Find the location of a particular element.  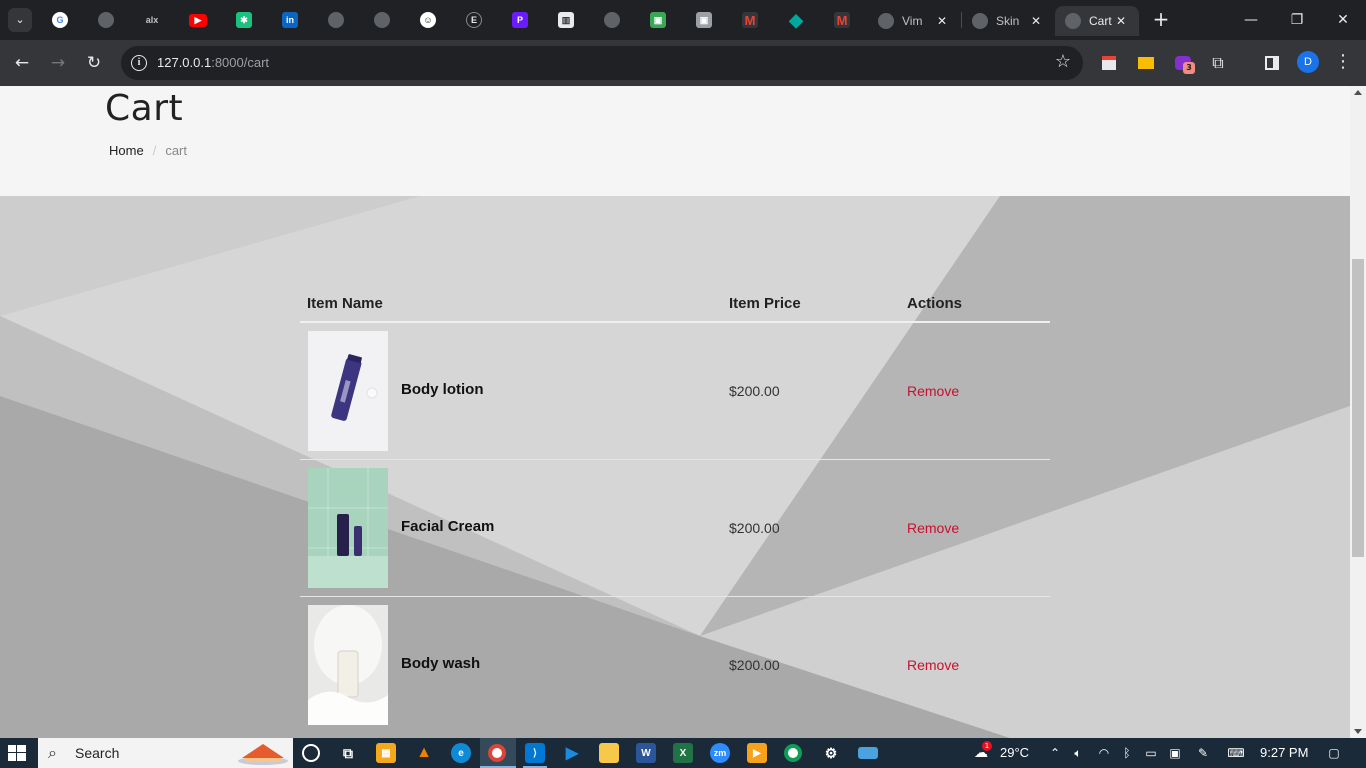

address-bar: i 127.0.0.1:8000/cart ☆ is located at coordinates (602, 63).